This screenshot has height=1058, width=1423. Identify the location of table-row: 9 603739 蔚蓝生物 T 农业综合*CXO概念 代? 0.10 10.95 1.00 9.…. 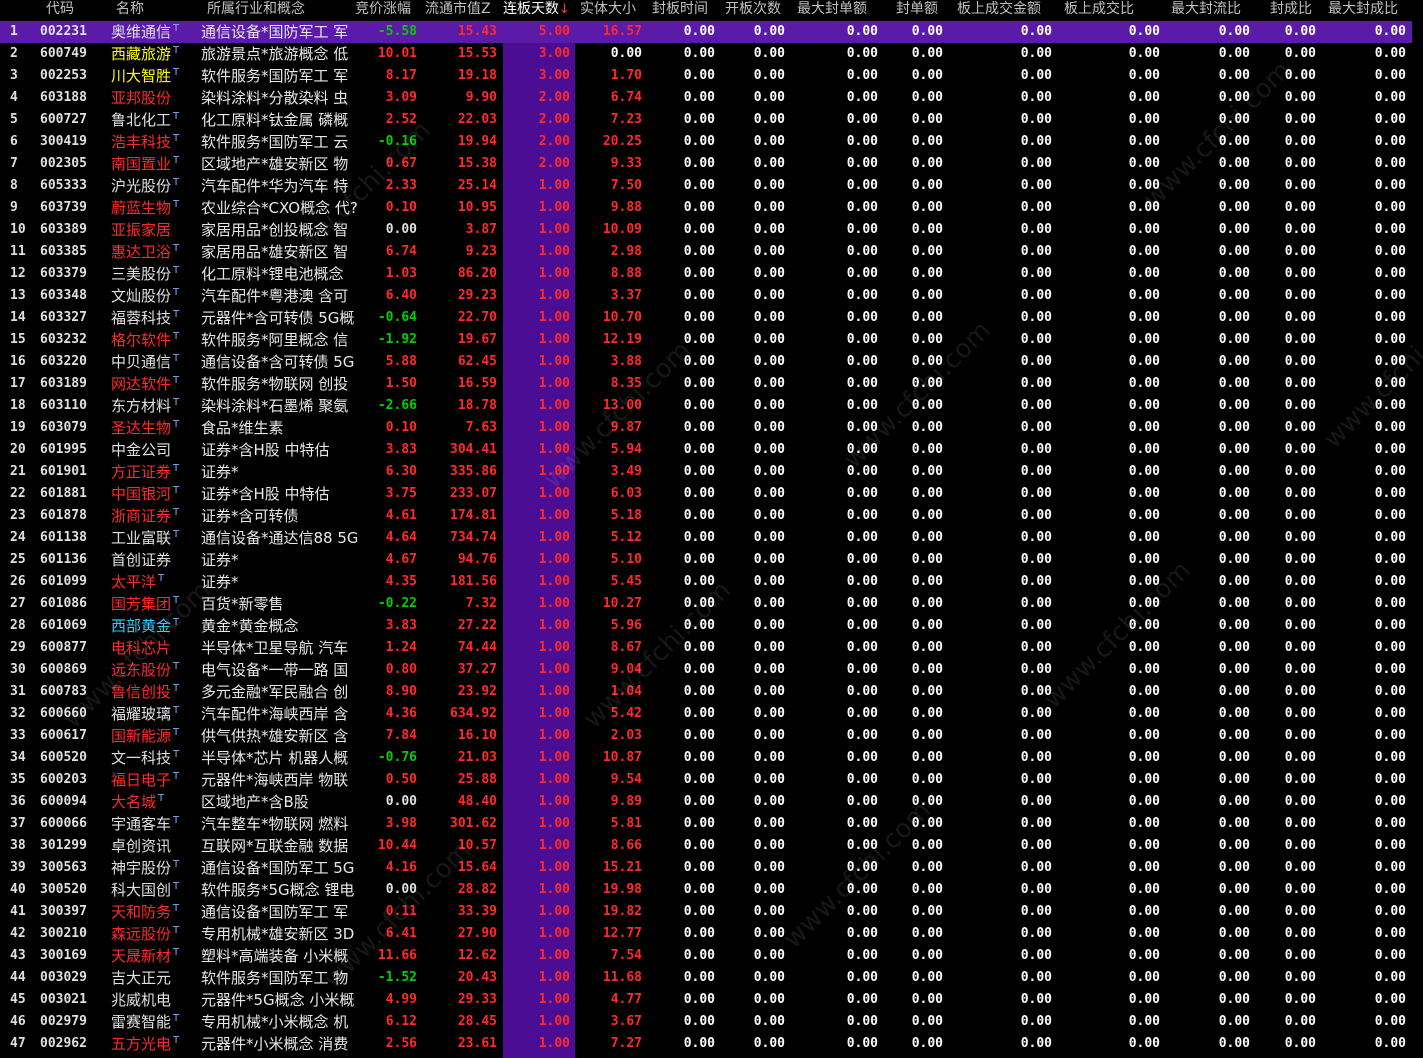
(711, 208).